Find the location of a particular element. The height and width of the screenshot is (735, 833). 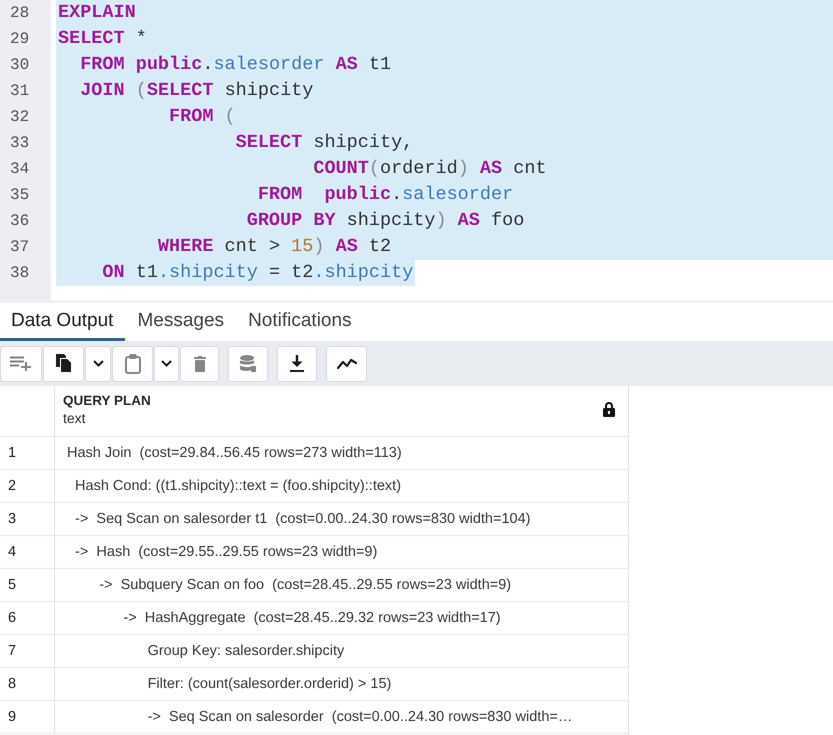

line-number: 37 is located at coordinates (19, 247).